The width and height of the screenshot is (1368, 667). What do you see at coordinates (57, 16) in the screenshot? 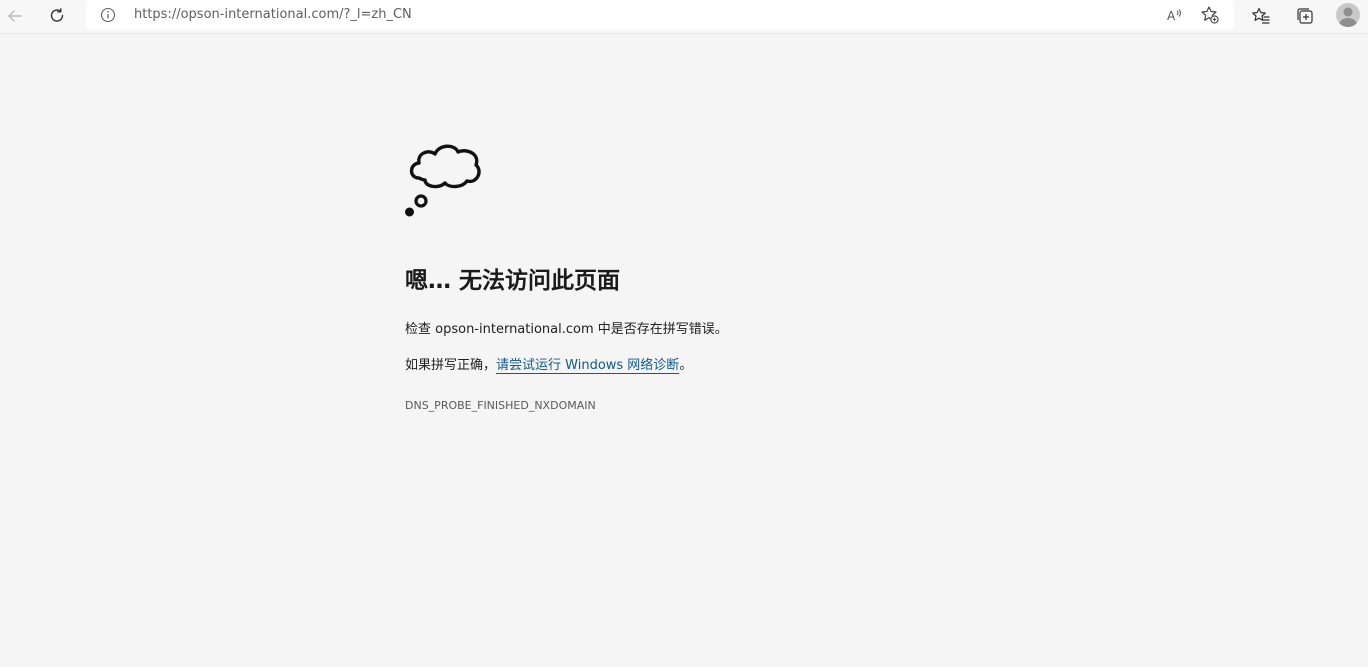
I see `refresh-icon` at bounding box center [57, 16].